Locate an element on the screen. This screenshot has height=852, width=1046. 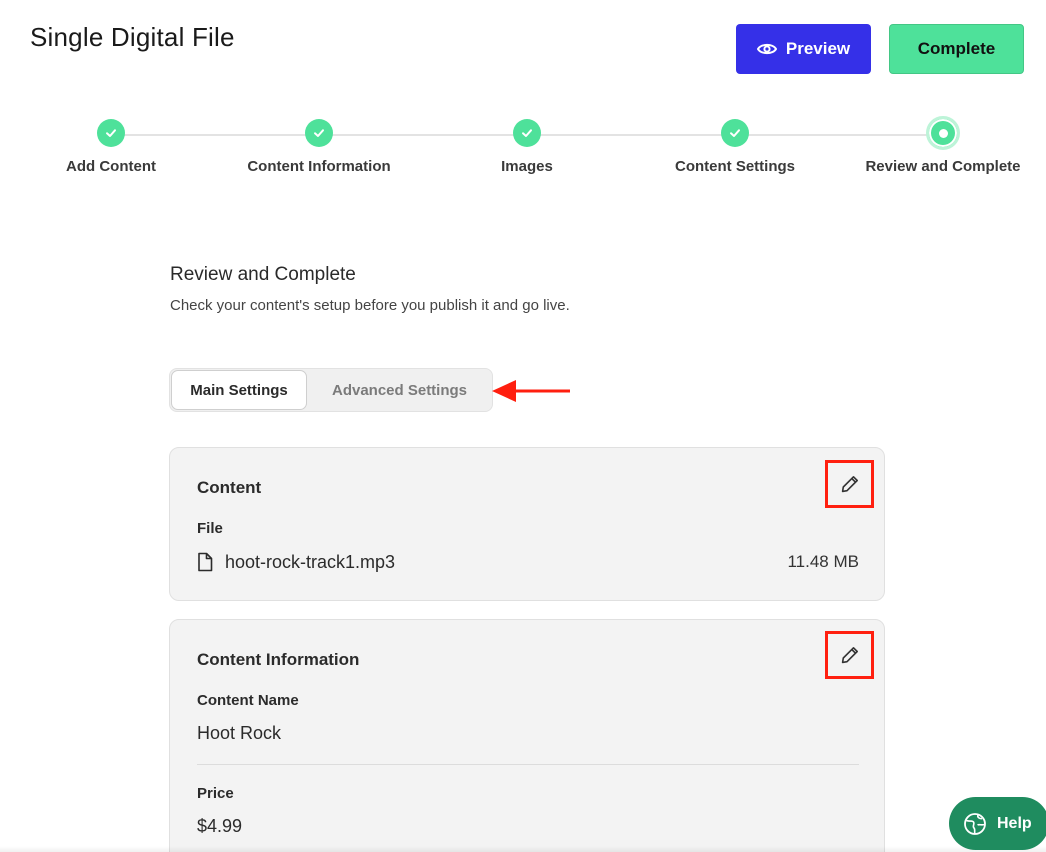
file-label: File is located at coordinates (210, 528).